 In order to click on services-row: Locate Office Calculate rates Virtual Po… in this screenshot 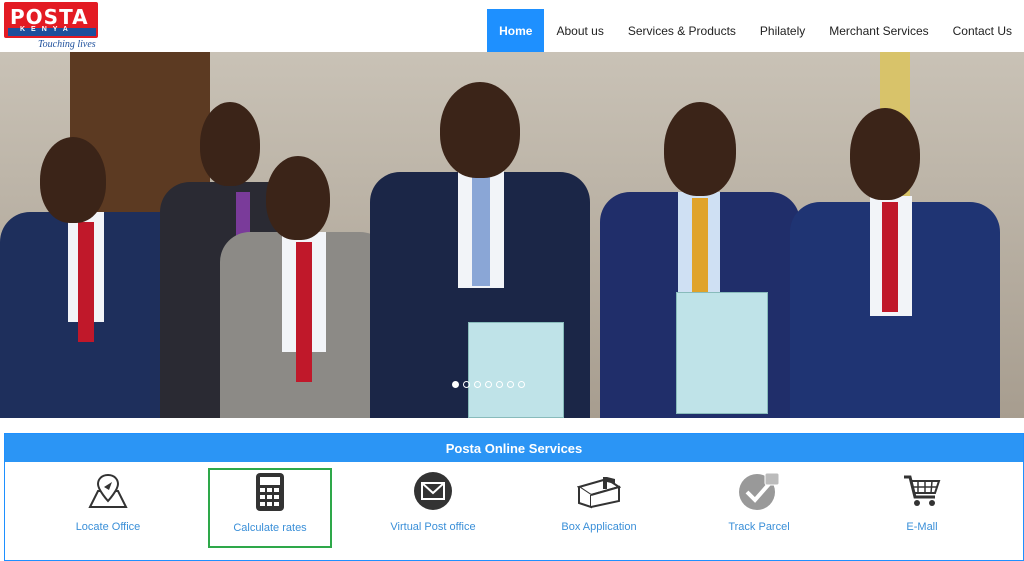, I will do `click(514, 508)`.